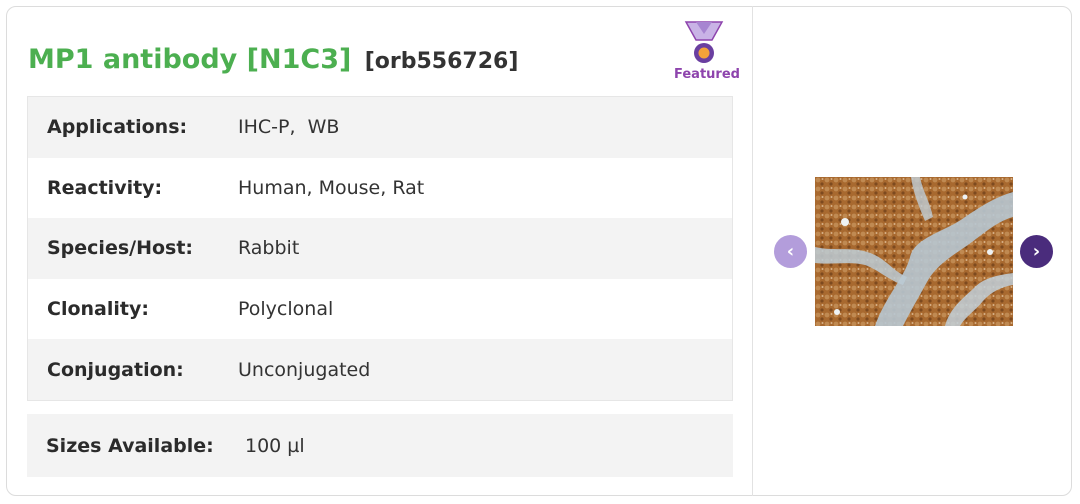 The width and height of the screenshot is (1080, 504). I want to click on gallery-prev-button: ‹, so click(790, 251).